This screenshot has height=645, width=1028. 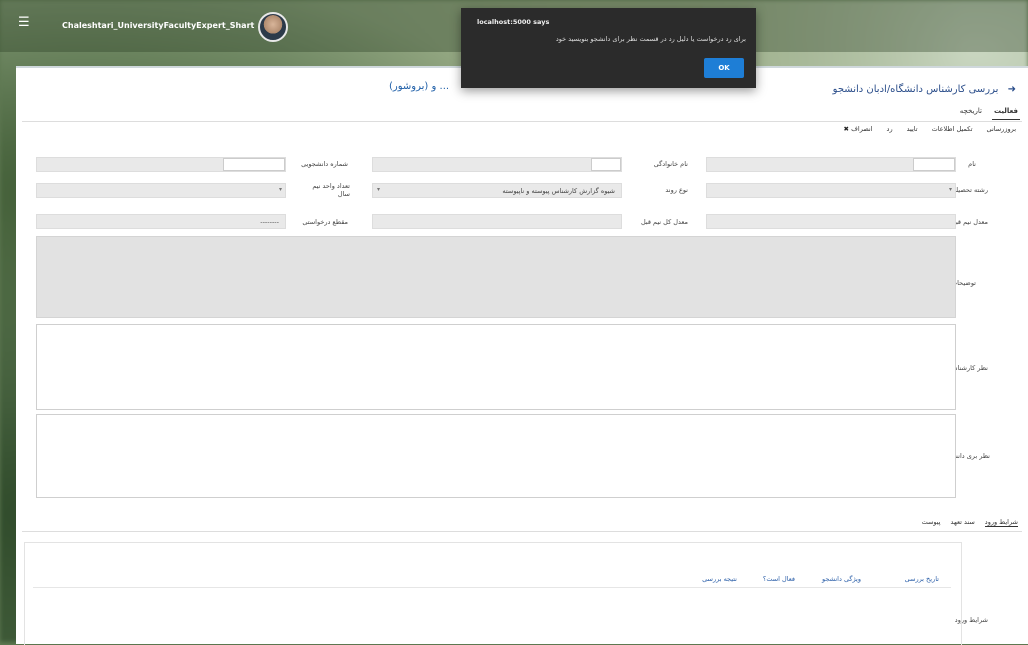 I want to click on process-label: نوع روند, so click(x=676, y=190).